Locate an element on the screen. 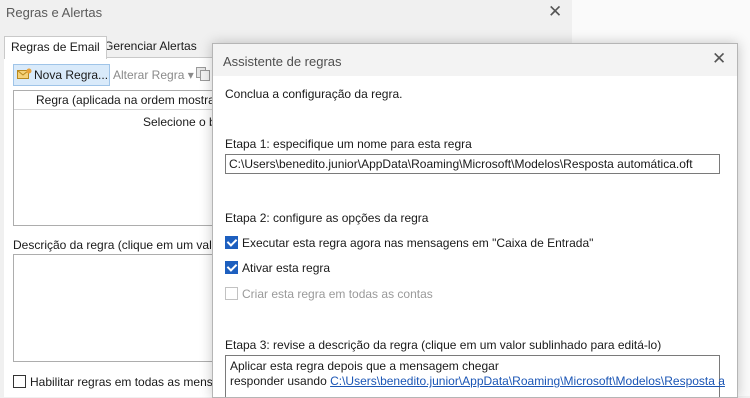 The height and width of the screenshot is (398, 750). tab-manage-alerts: Gerenciar Alertas is located at coordinates (150, 47).